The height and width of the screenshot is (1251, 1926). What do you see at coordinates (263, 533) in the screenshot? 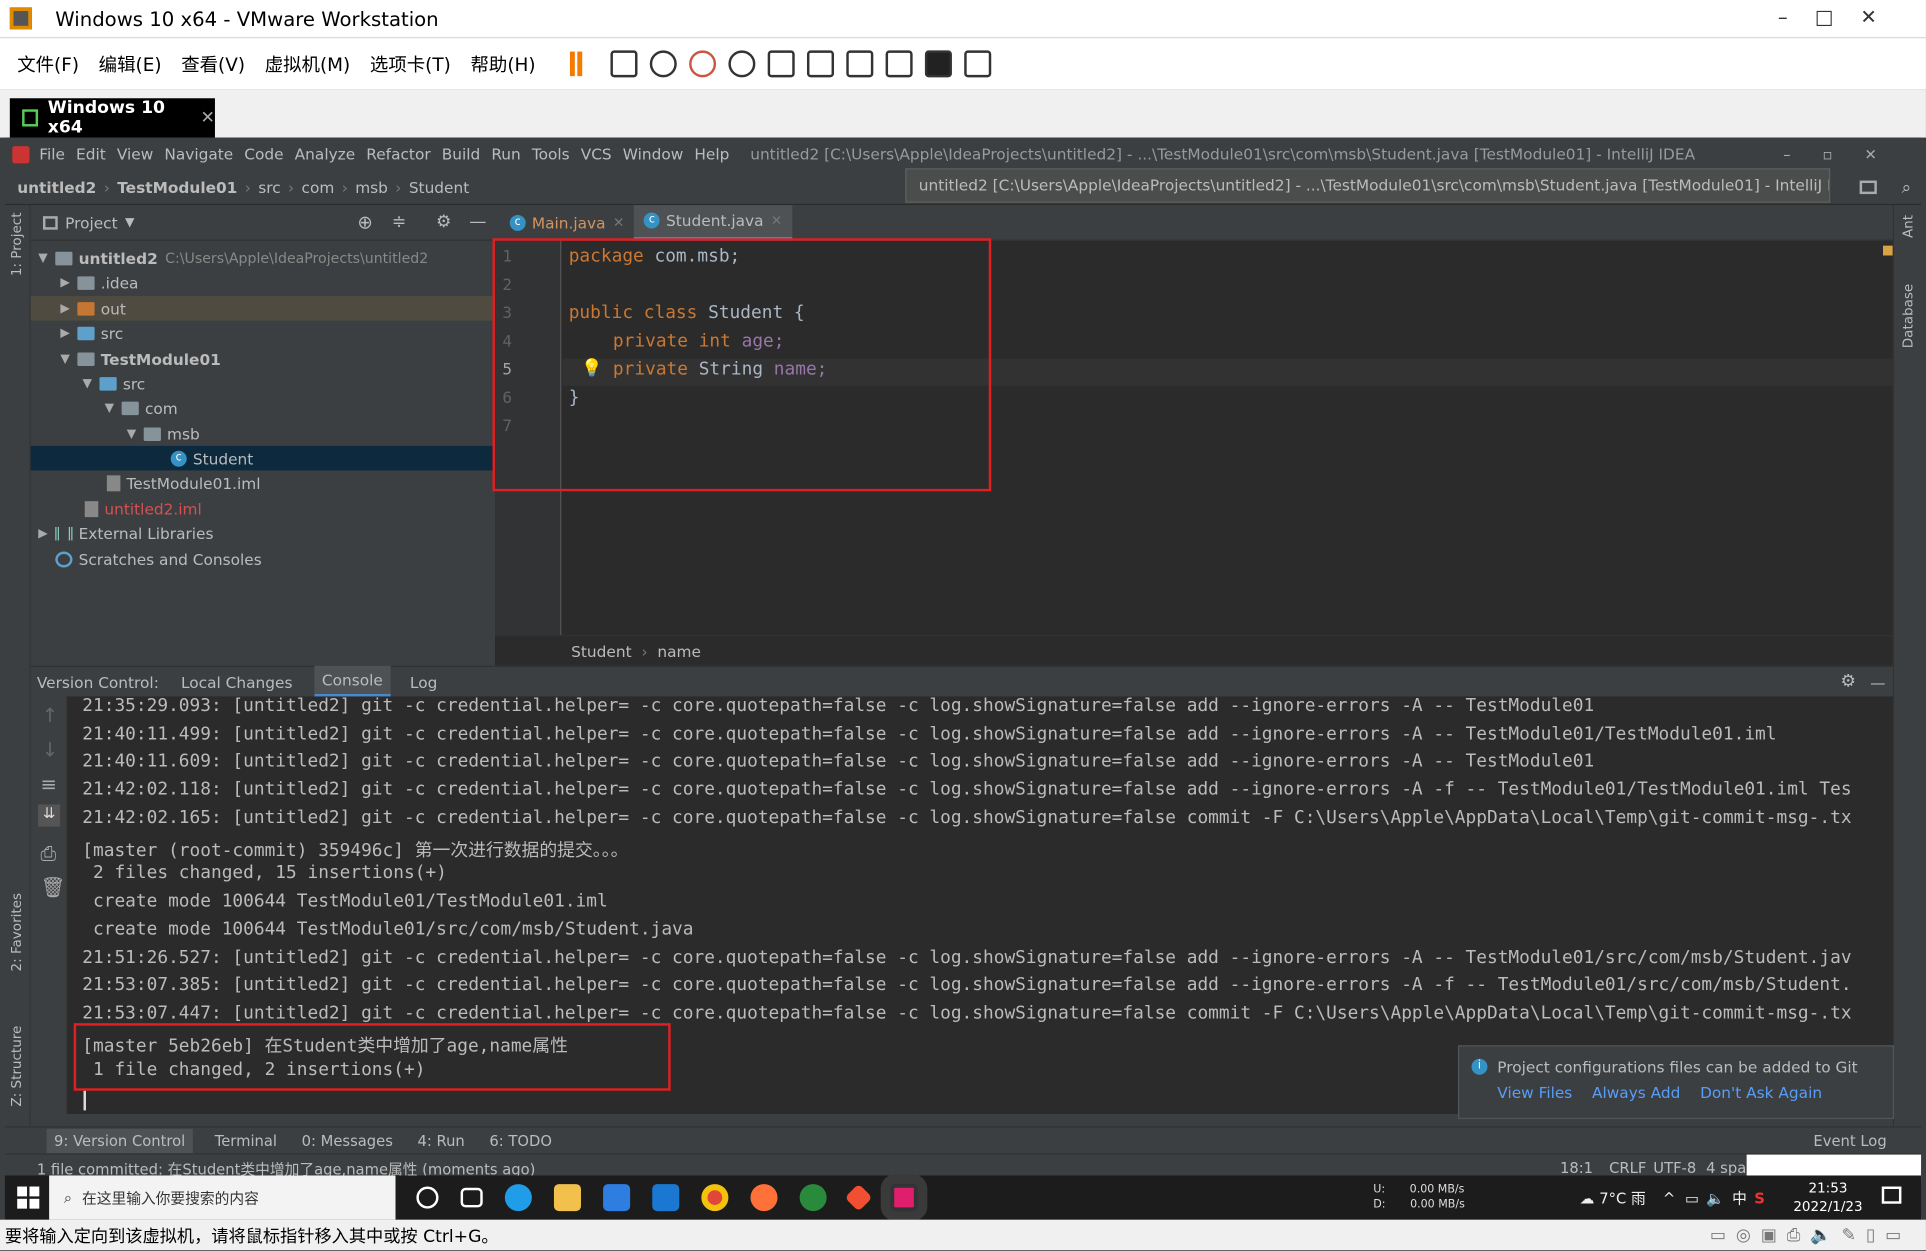
I see `tree-item-external-libraries: ▶ External Libraries` at bounding box center [263, 533].